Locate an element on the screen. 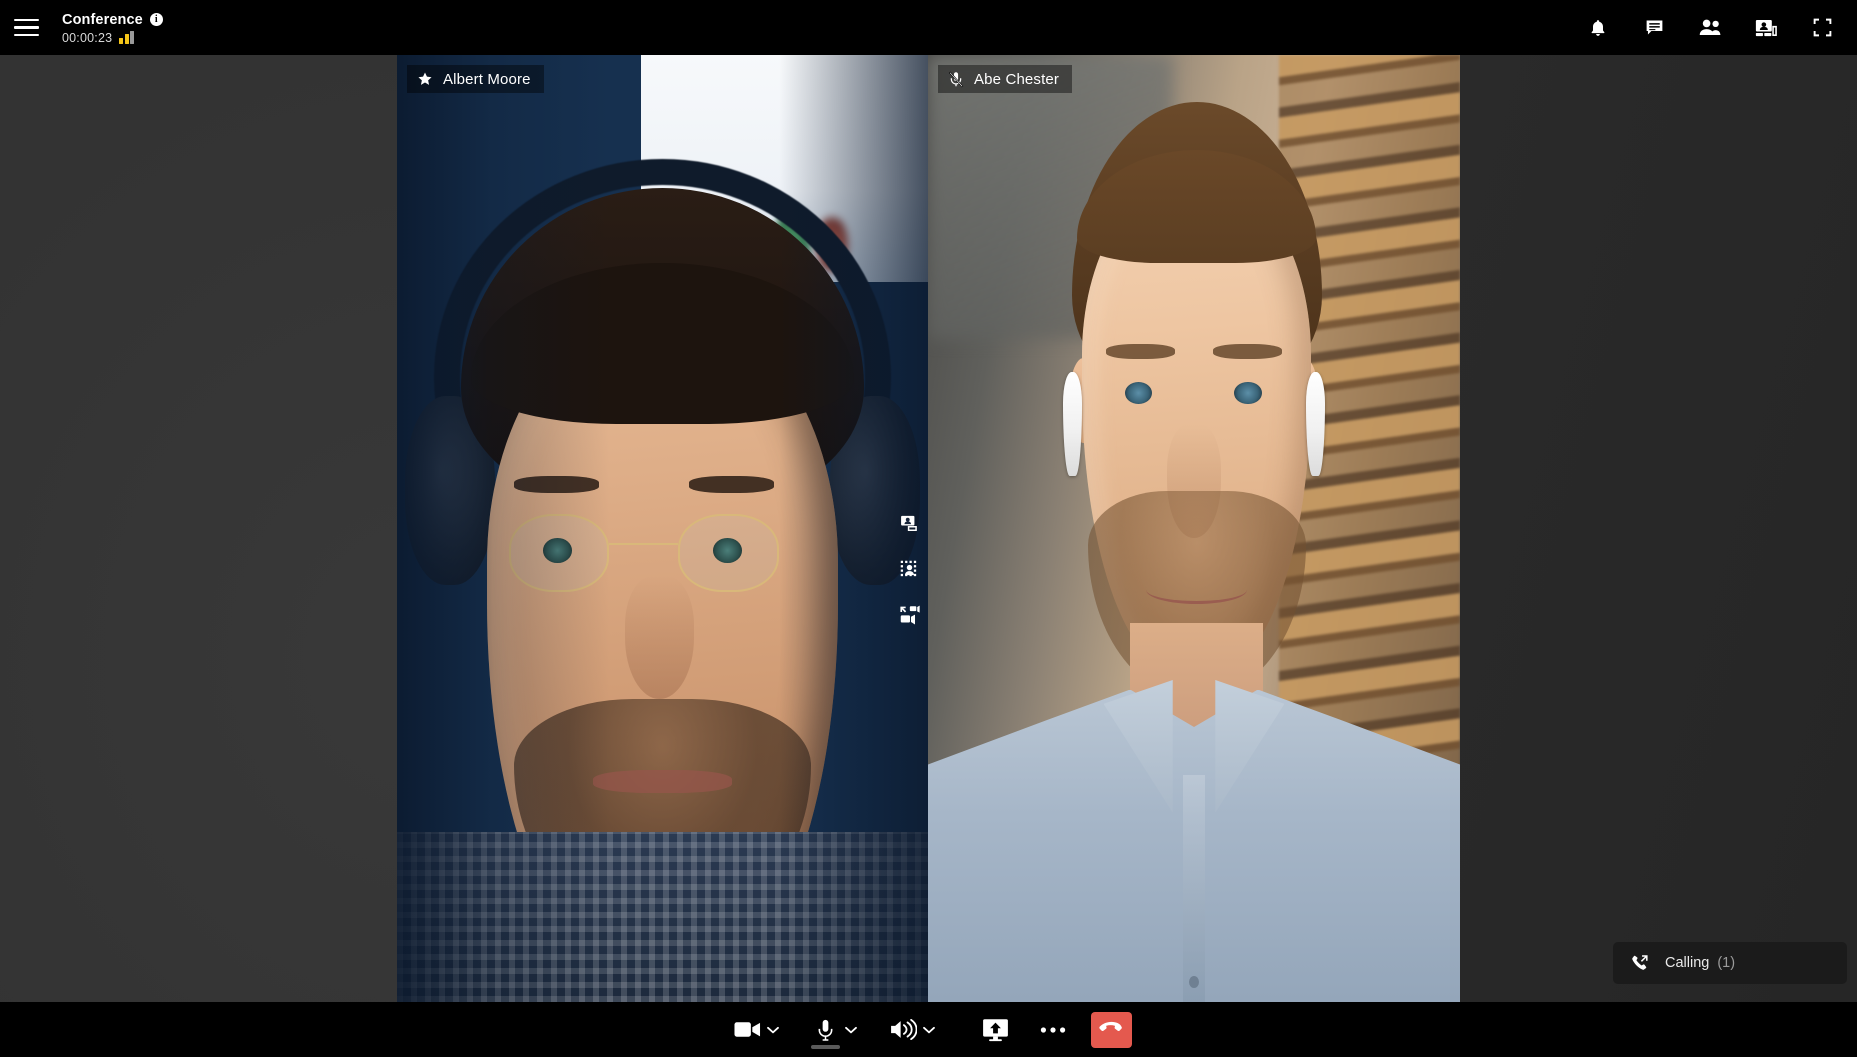 This screenshot has width=1857, height=1057. info-icon: i is located at coordinates (156, 19).